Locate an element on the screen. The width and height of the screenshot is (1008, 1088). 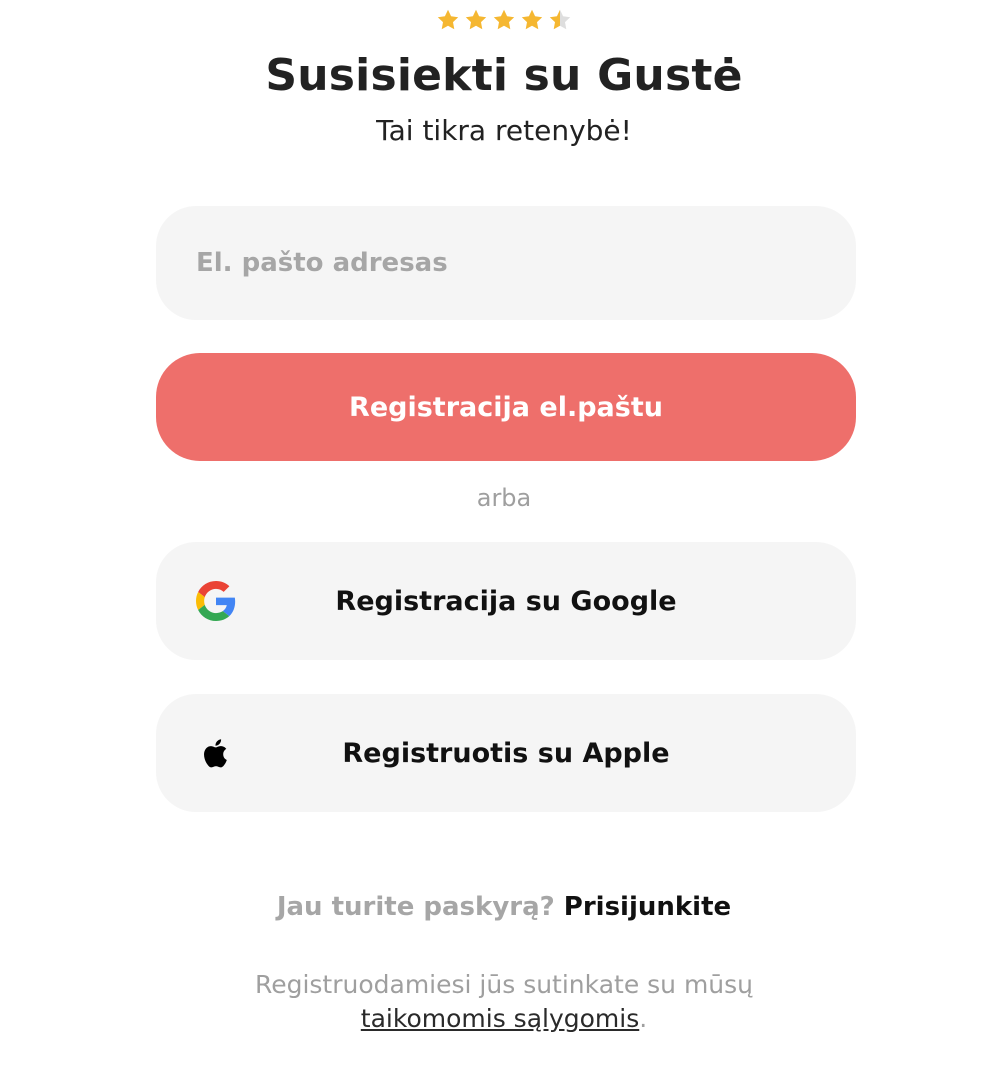
login-question: Jau turite paskyrą? is located at coordinates (415, 907).